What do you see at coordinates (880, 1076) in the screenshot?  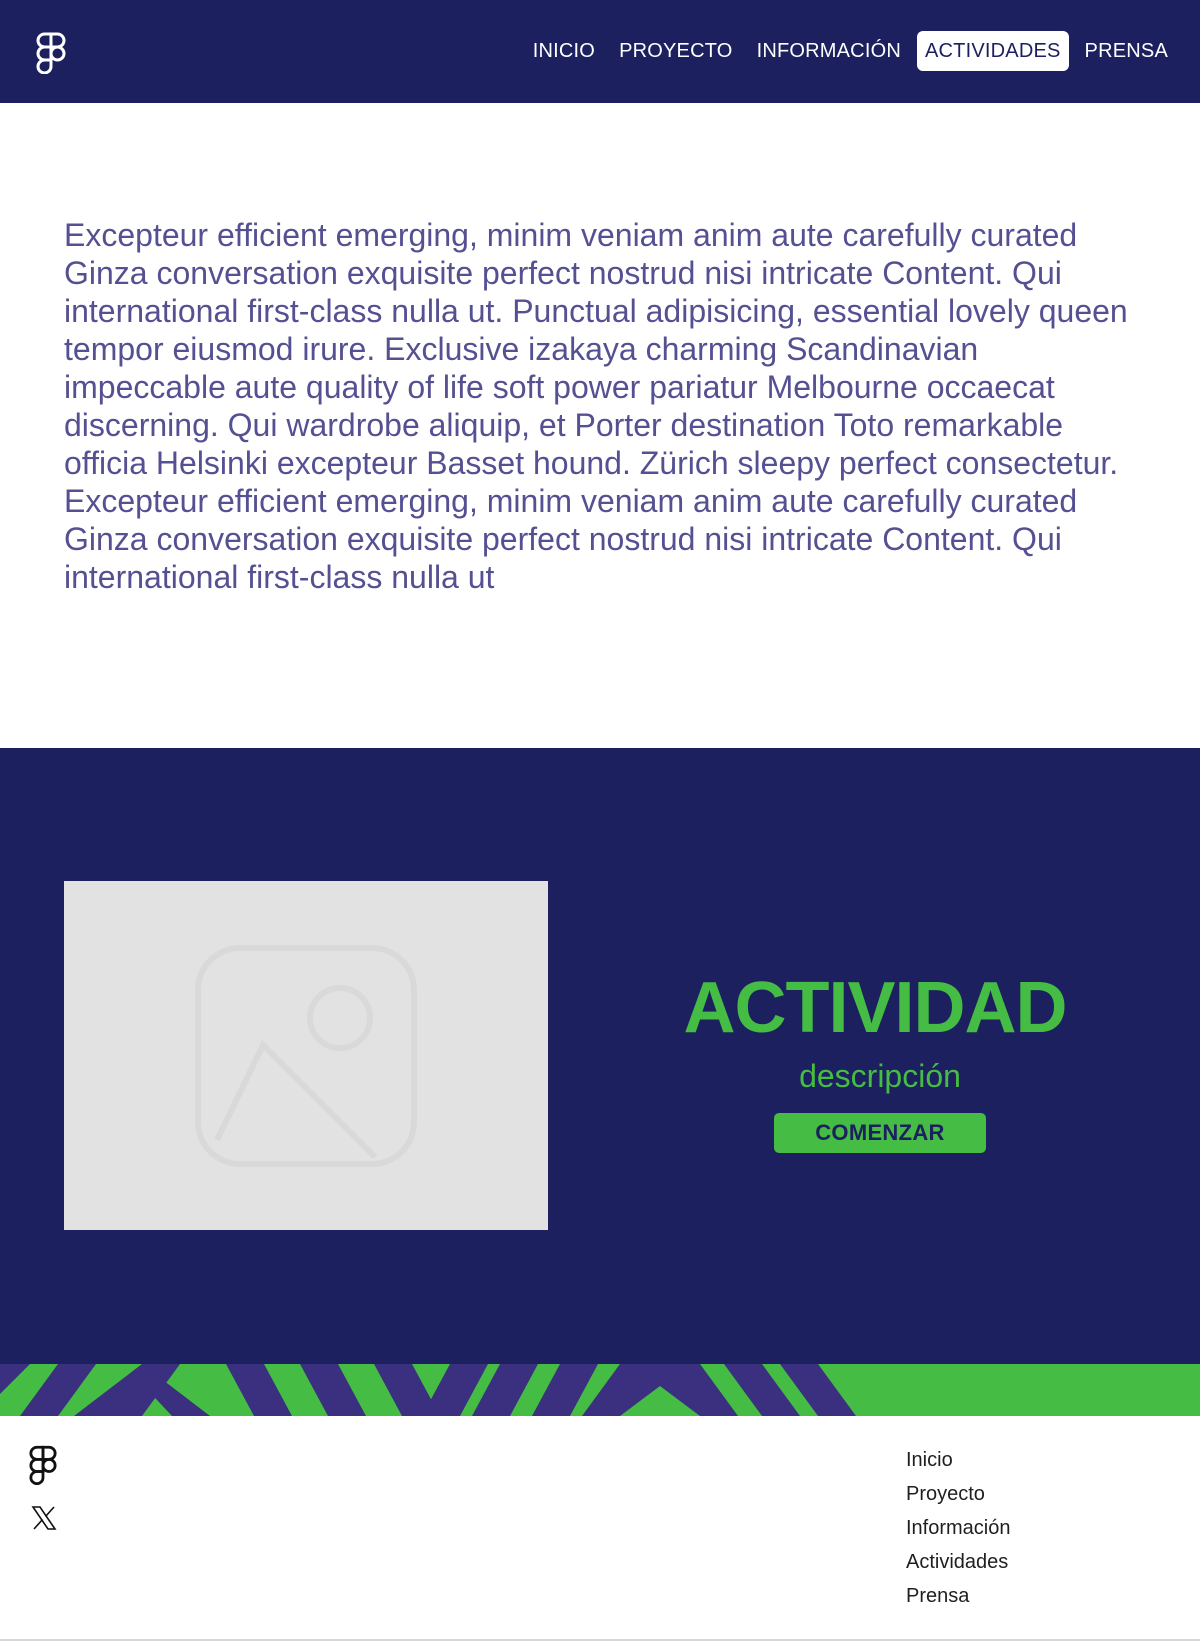 I see `activity-description: descripción` at bounding box center [880, 1076].